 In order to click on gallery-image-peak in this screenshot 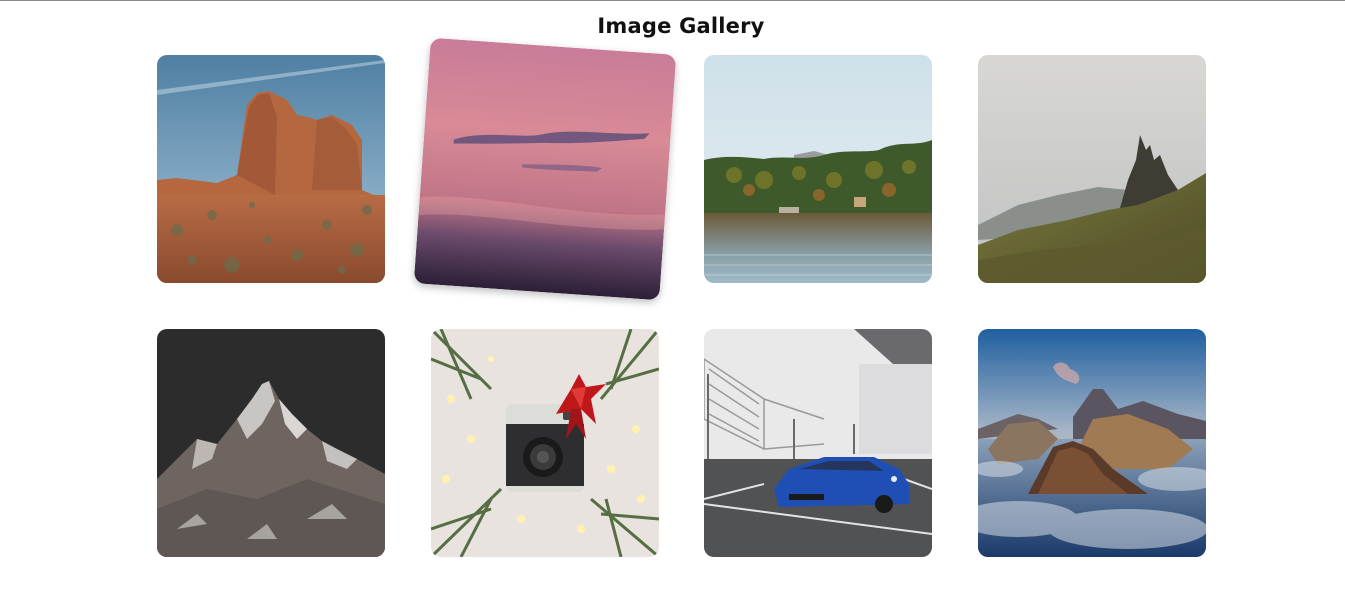, I will do `click(271, 443)`.